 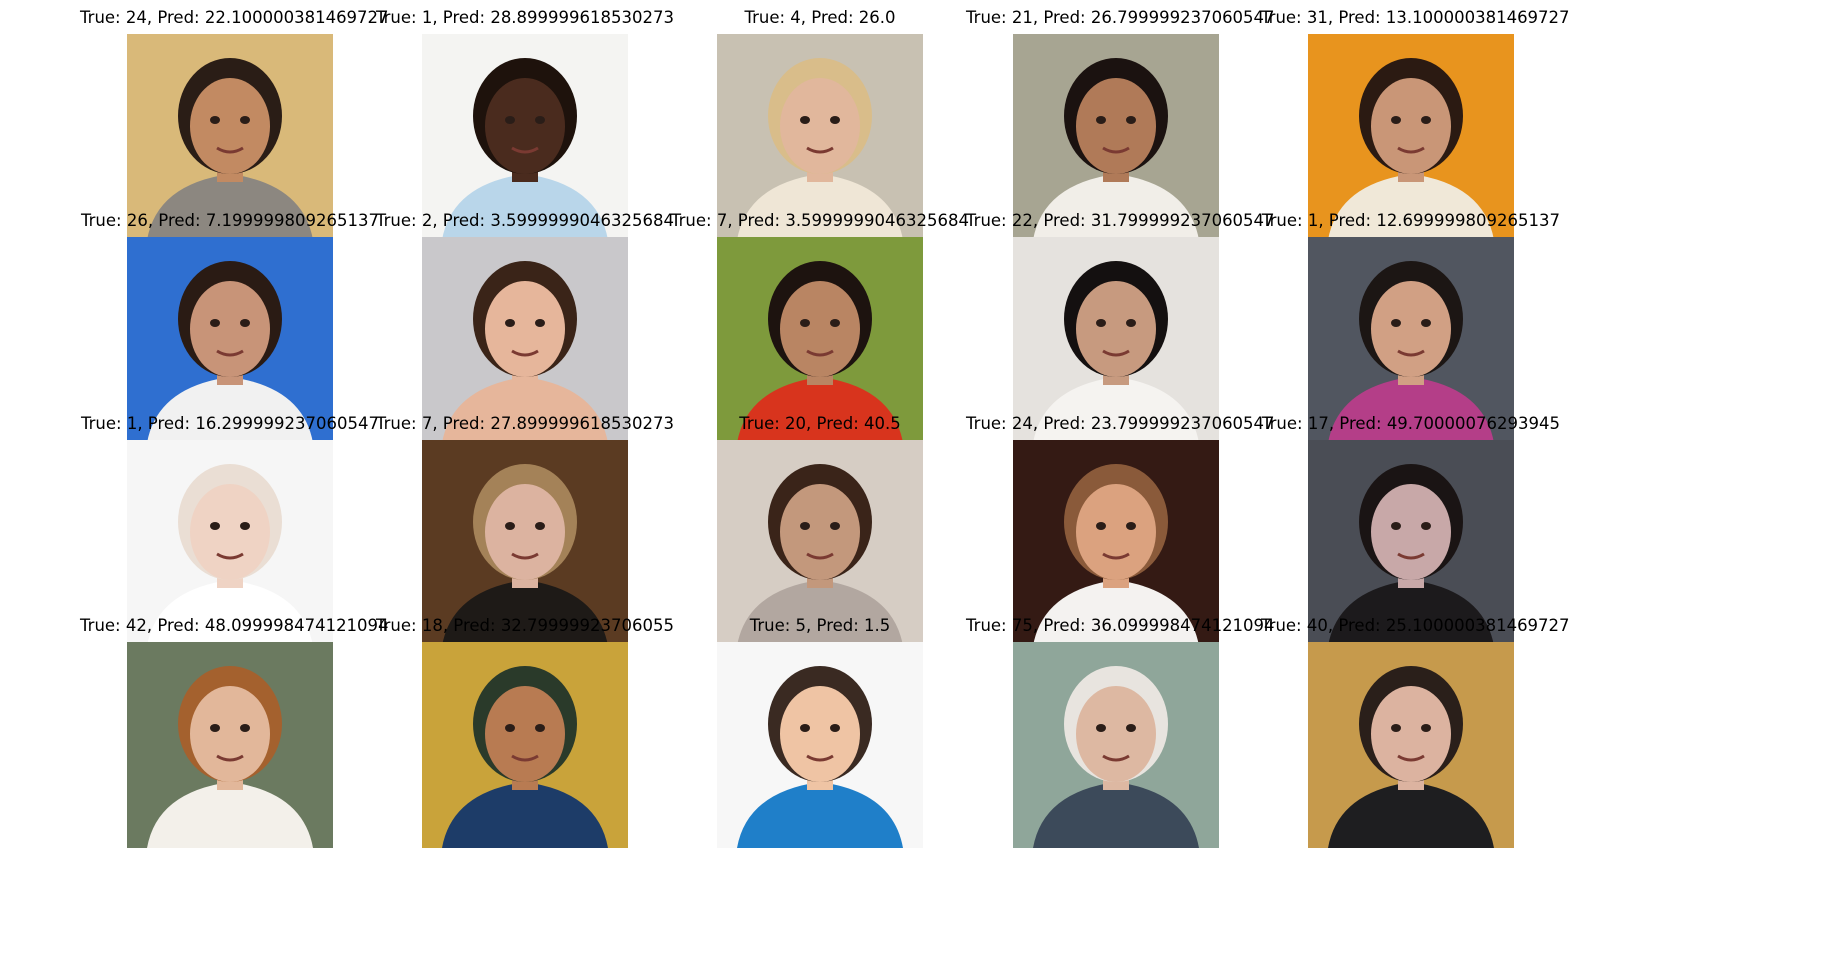 What do you see at coordinates (820, 17) in the screenshot?
I see `panel-title: True: 4, Pred: 26.0` at bounding box center [820, 17].